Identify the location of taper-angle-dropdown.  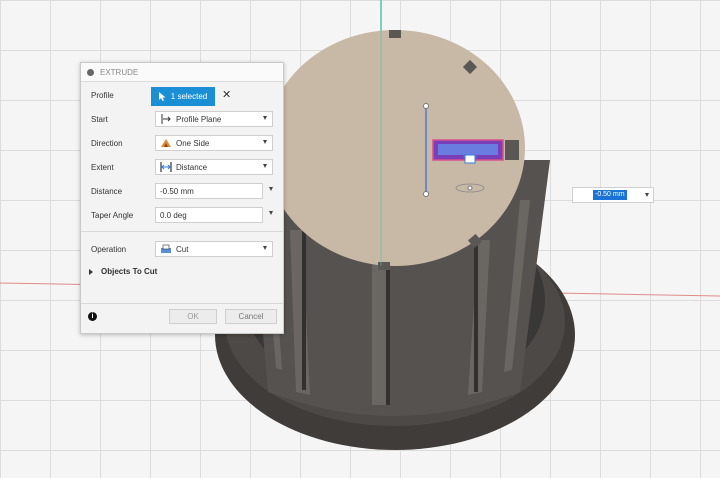
(270, 215).